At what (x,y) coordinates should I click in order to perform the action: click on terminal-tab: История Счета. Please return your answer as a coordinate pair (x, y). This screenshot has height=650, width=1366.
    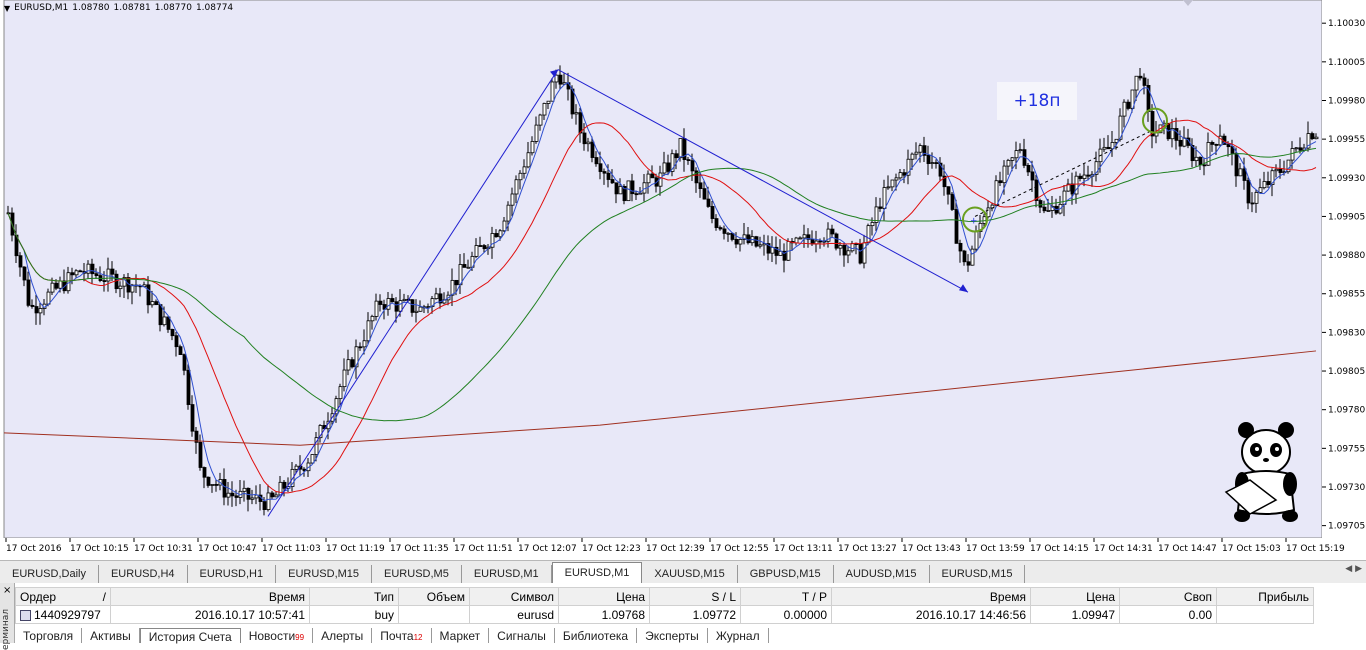
    Looking at the image, I should click on (190, 636).